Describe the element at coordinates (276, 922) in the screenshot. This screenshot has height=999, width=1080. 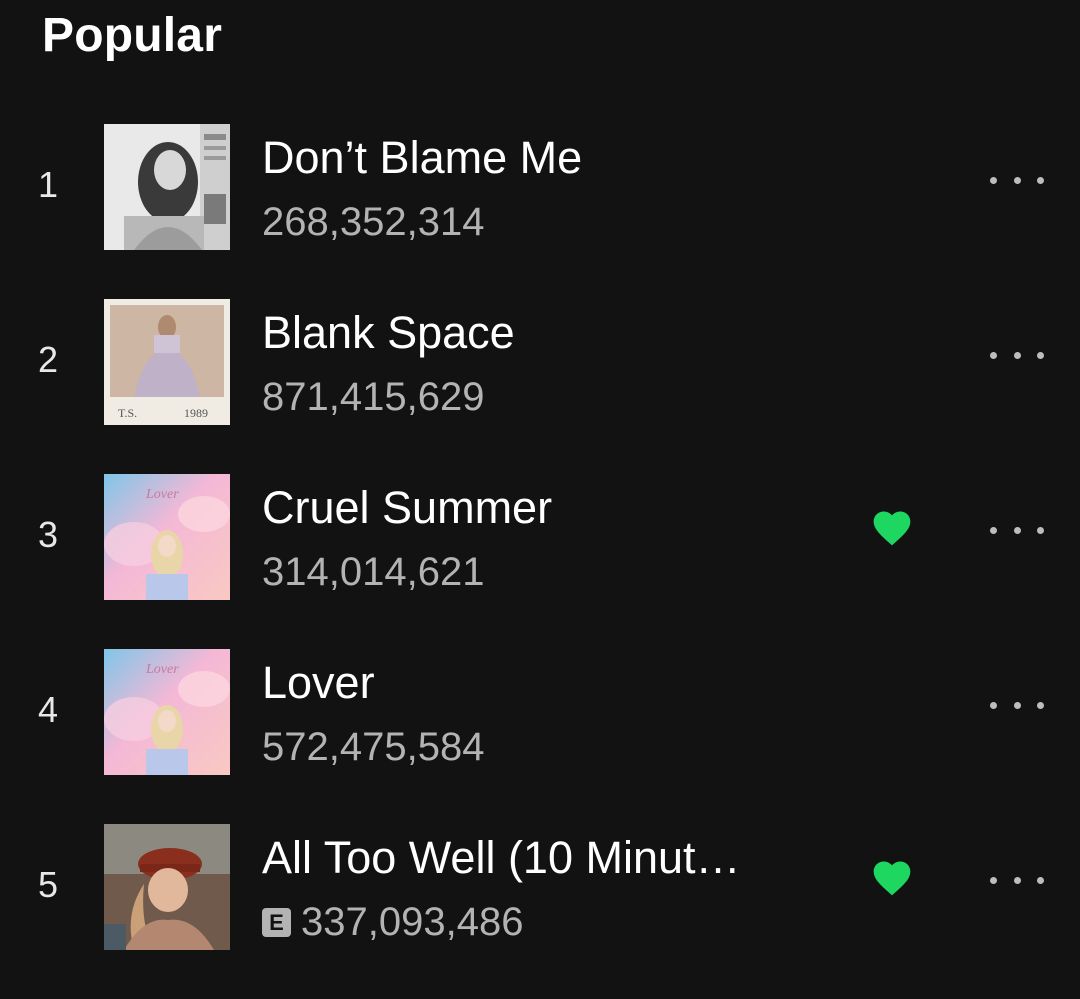
I see `explicit-badge: E` at that location.